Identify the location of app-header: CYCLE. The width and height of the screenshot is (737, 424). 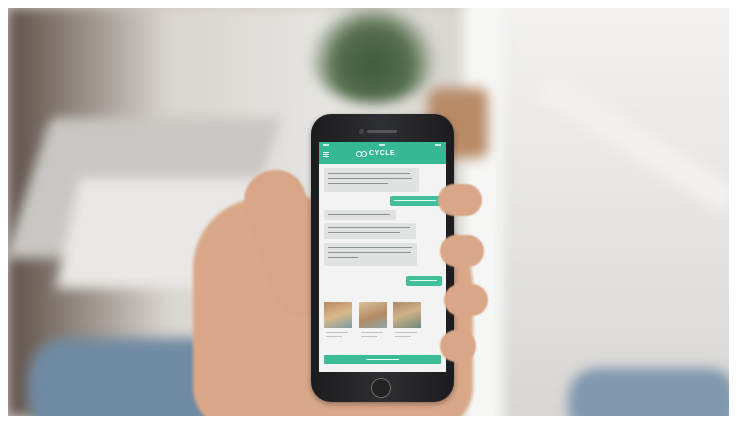
(382, 153).